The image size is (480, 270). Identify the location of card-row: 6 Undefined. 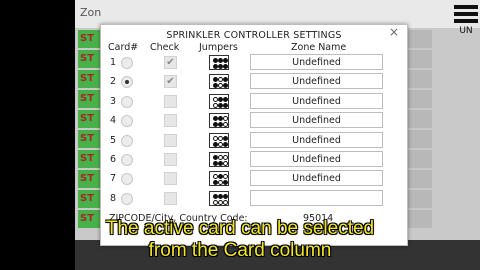
(254, 160).